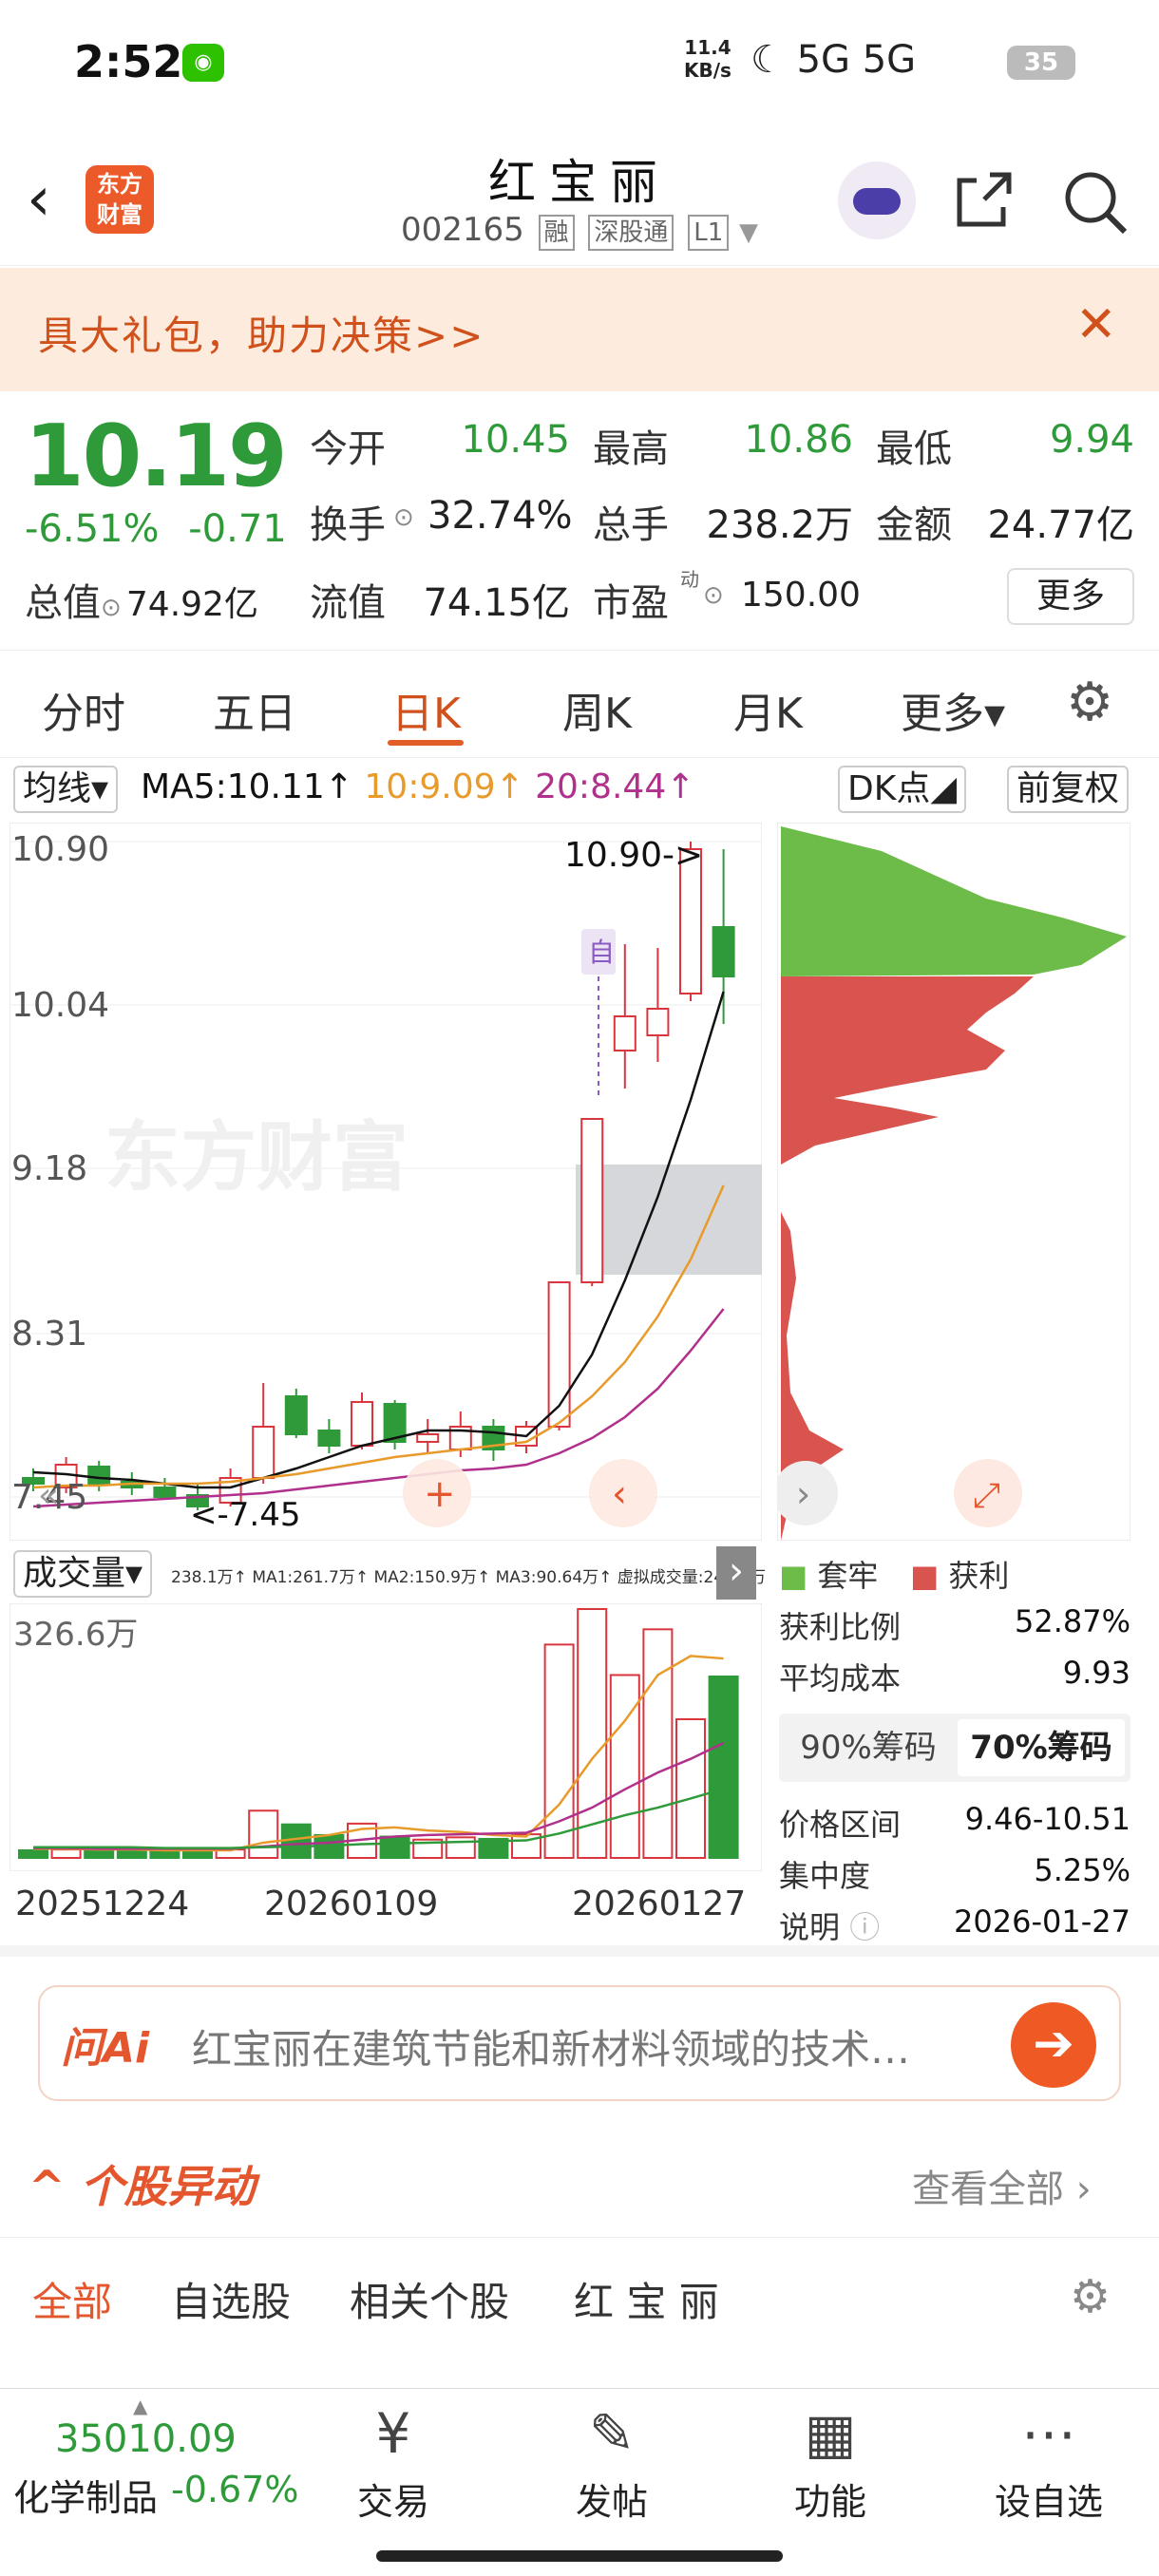  I want to click on float-label: 流值, so click(348, 603).